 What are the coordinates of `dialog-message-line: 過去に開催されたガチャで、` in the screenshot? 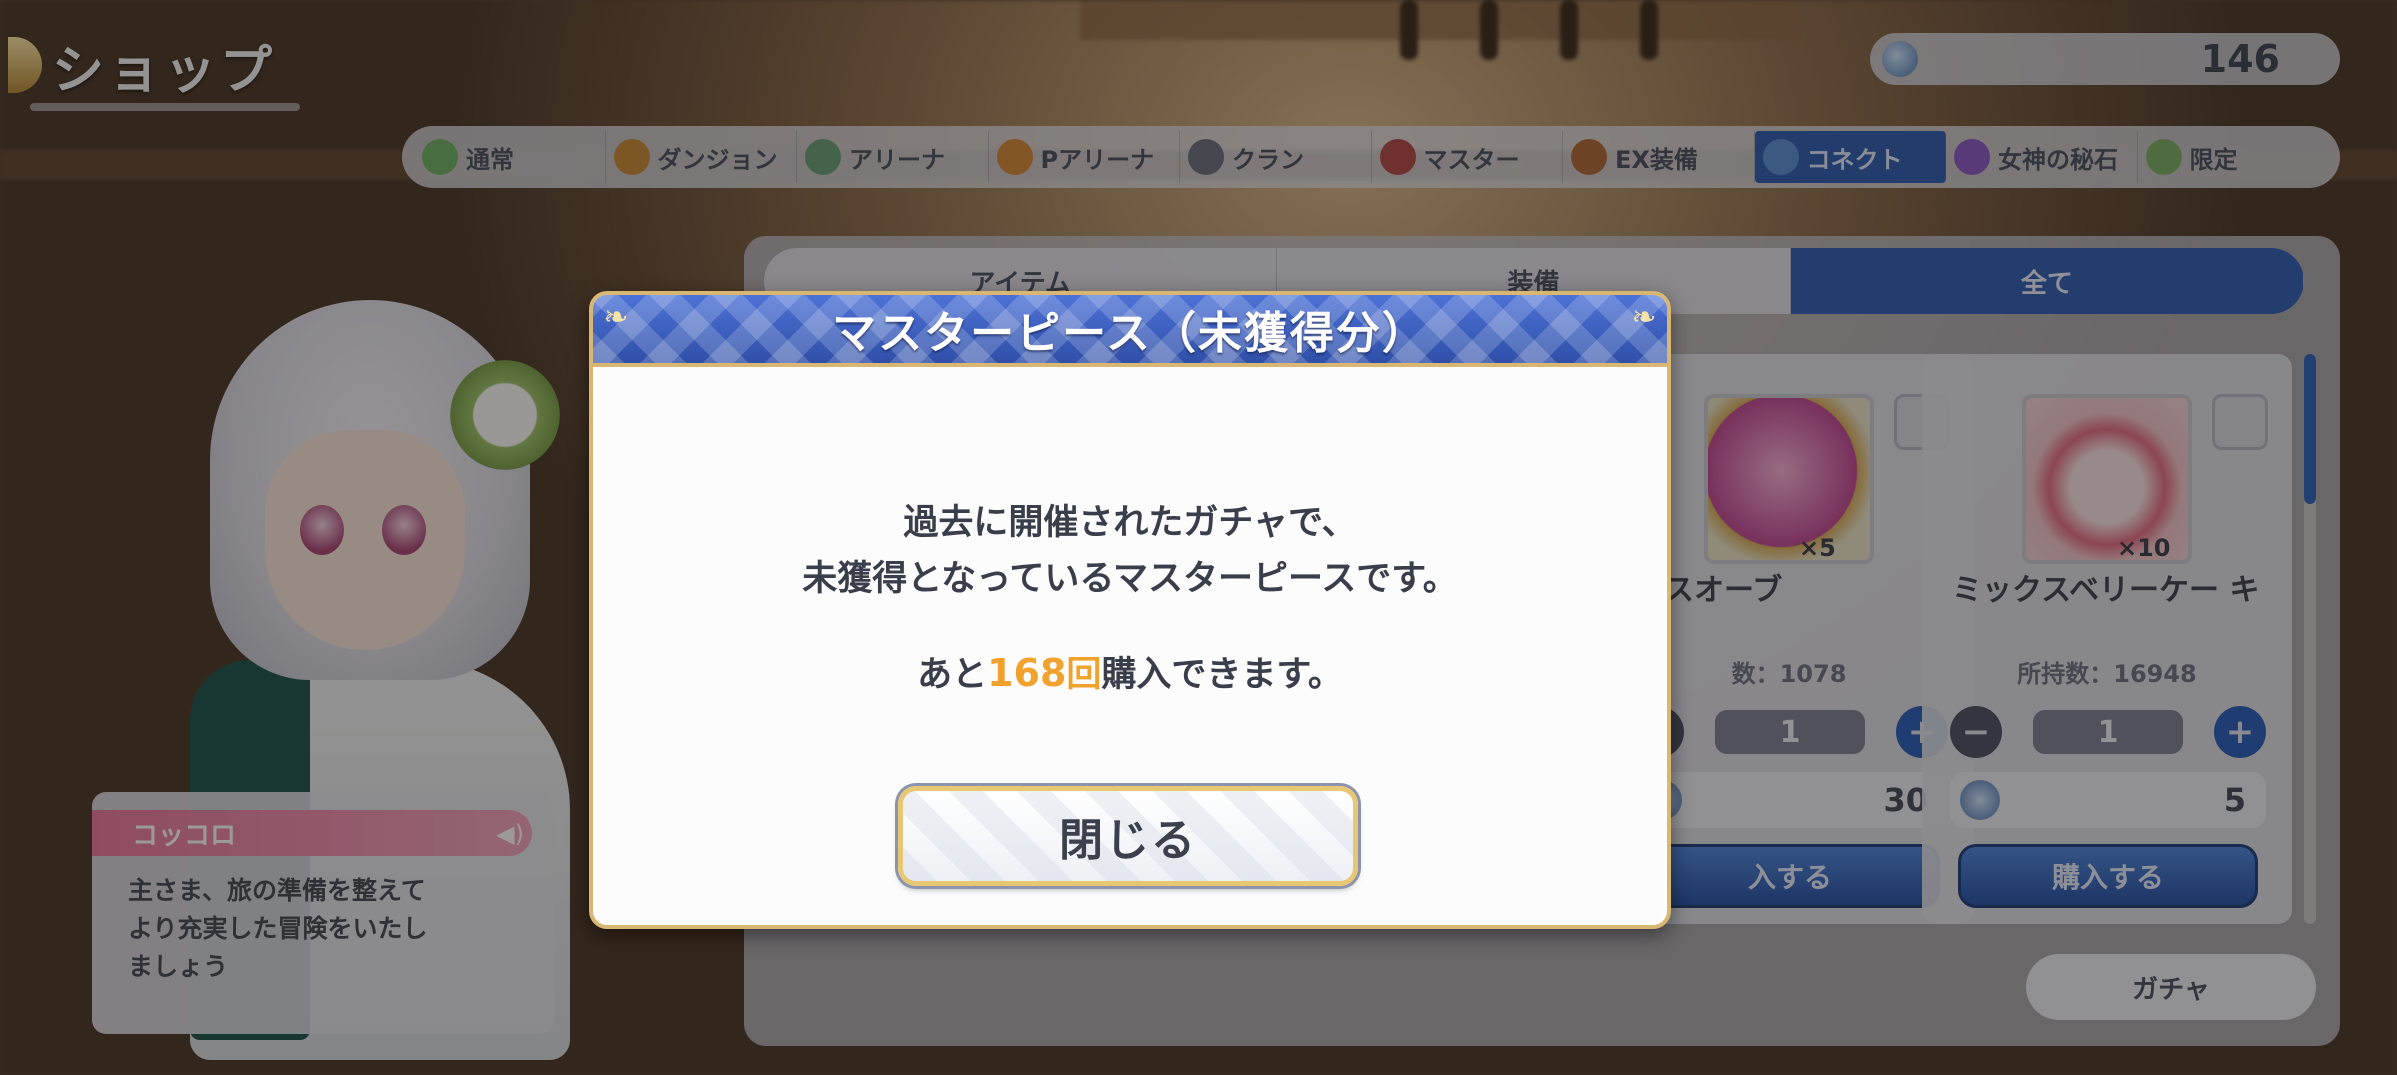 It's located at (1130, 523).